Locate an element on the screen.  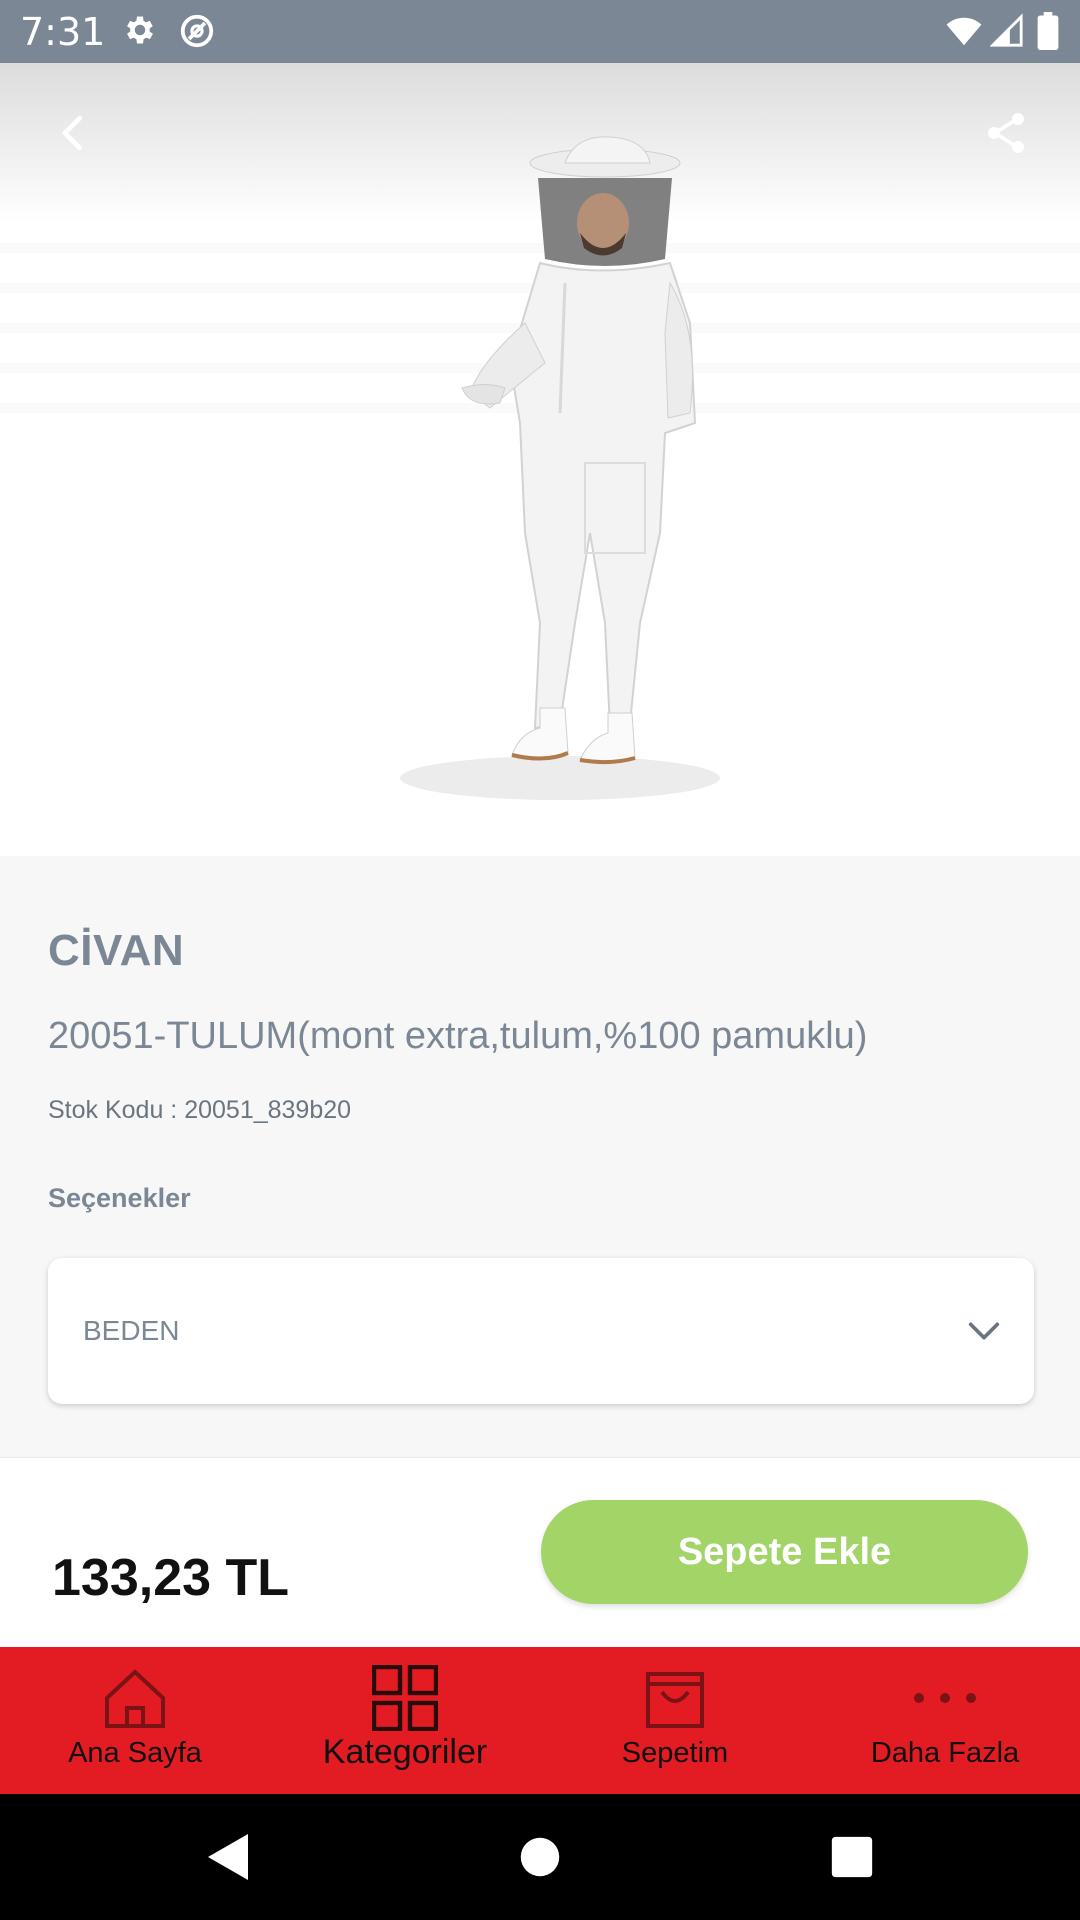
chevron-left-icon is located at coordinates (72, 133).